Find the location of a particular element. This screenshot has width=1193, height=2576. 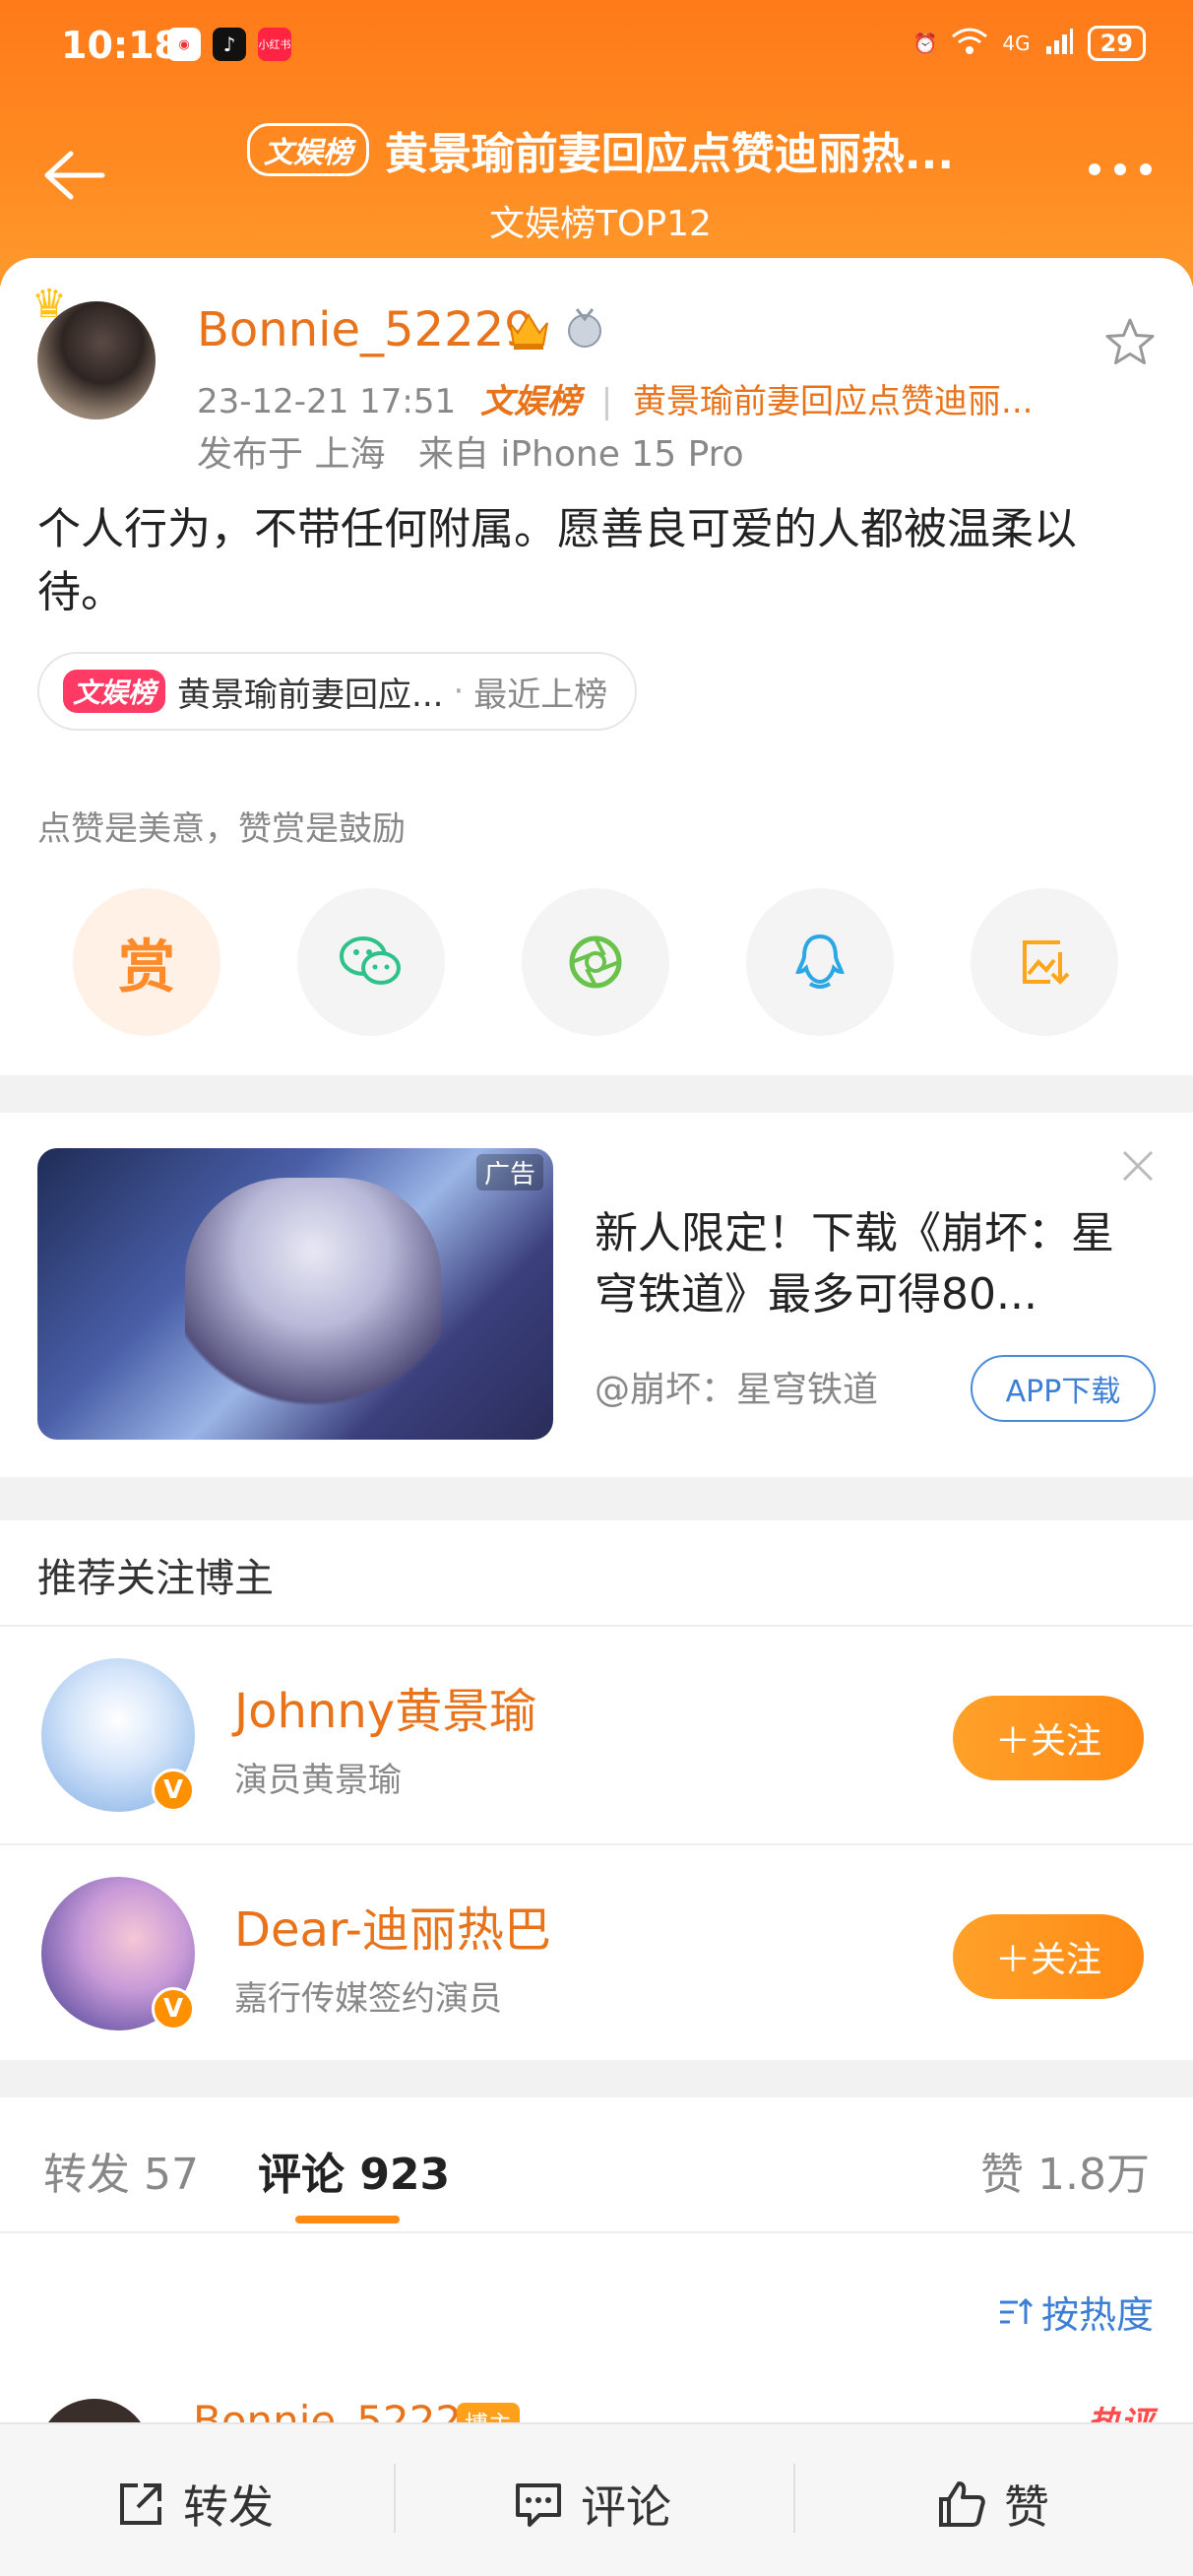

post-datetime: 23-12-21 17:51 is located at coordinates (327, 401).